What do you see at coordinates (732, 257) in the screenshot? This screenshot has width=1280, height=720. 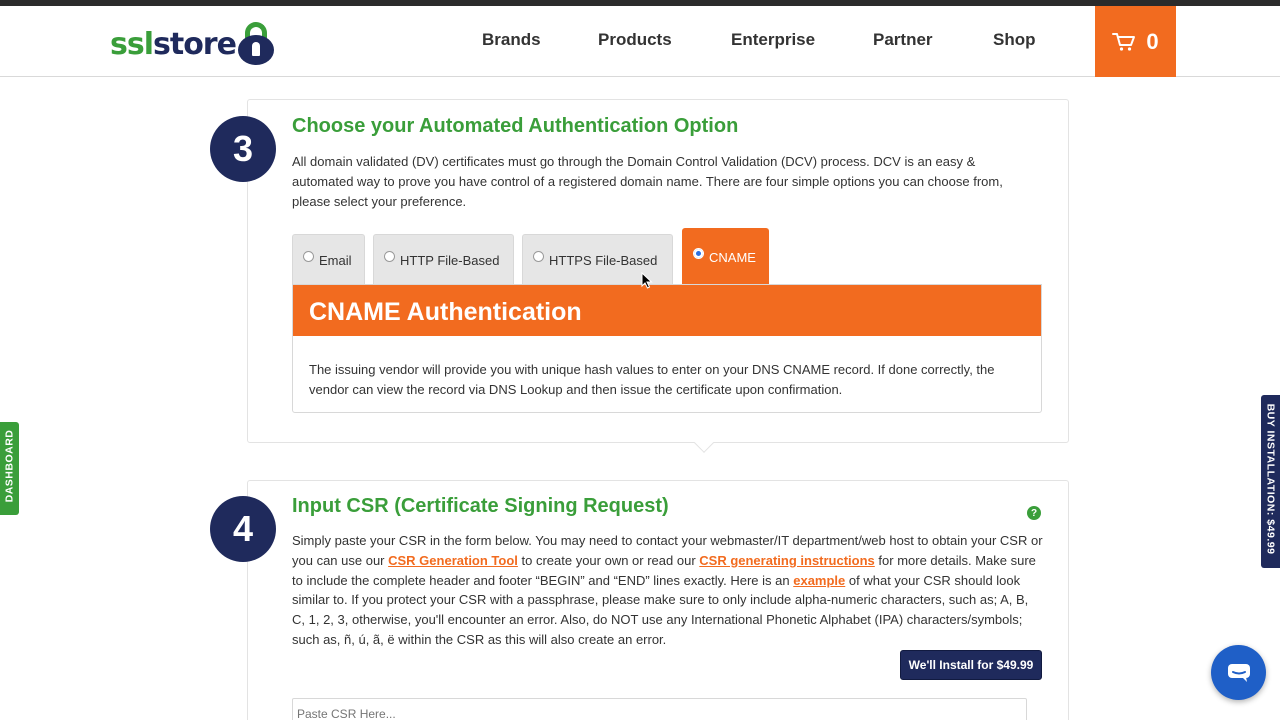 I see `tab-cname-label: CNAME` at bounding box center [732, 257].